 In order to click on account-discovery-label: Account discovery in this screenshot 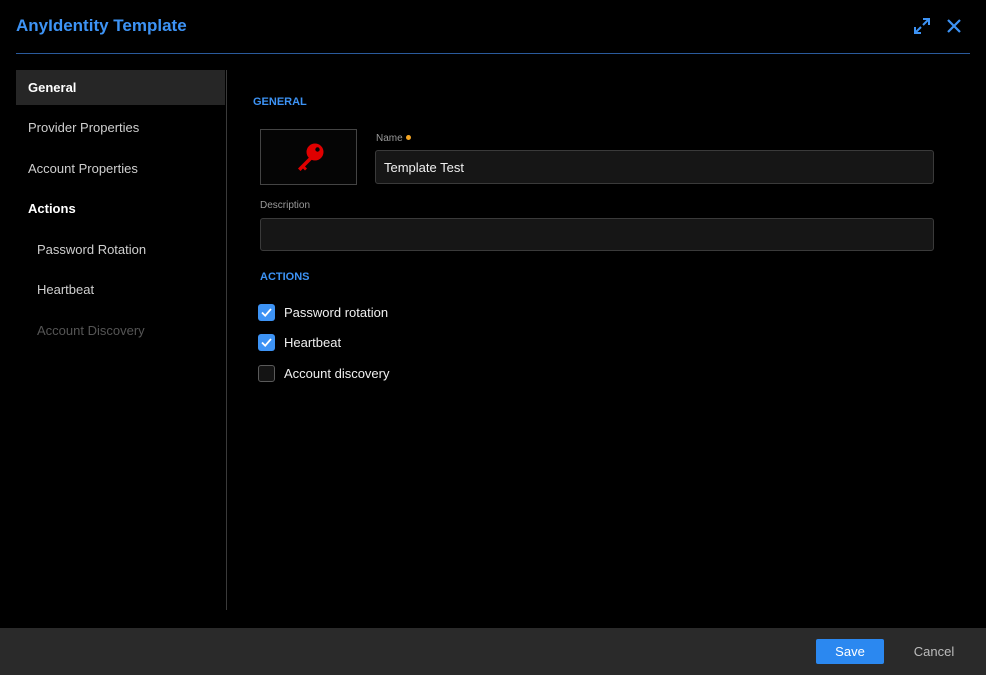, I will do `click(337, 373)`.